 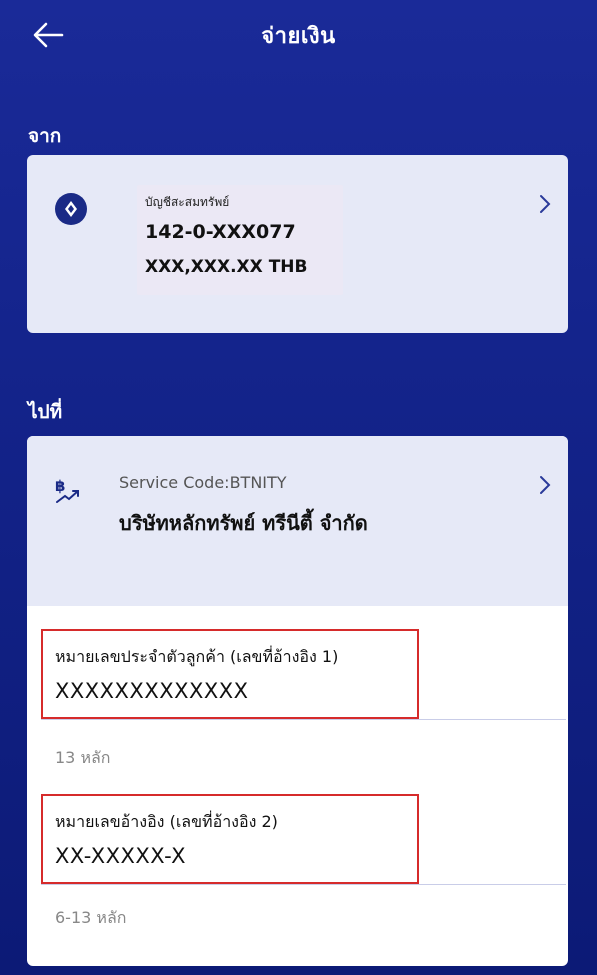 What do you see at coordinates (91, 917) in the screenshot?
I see `reference-2-helper: 6-13 หลัก` at bounding box center [91, 917].